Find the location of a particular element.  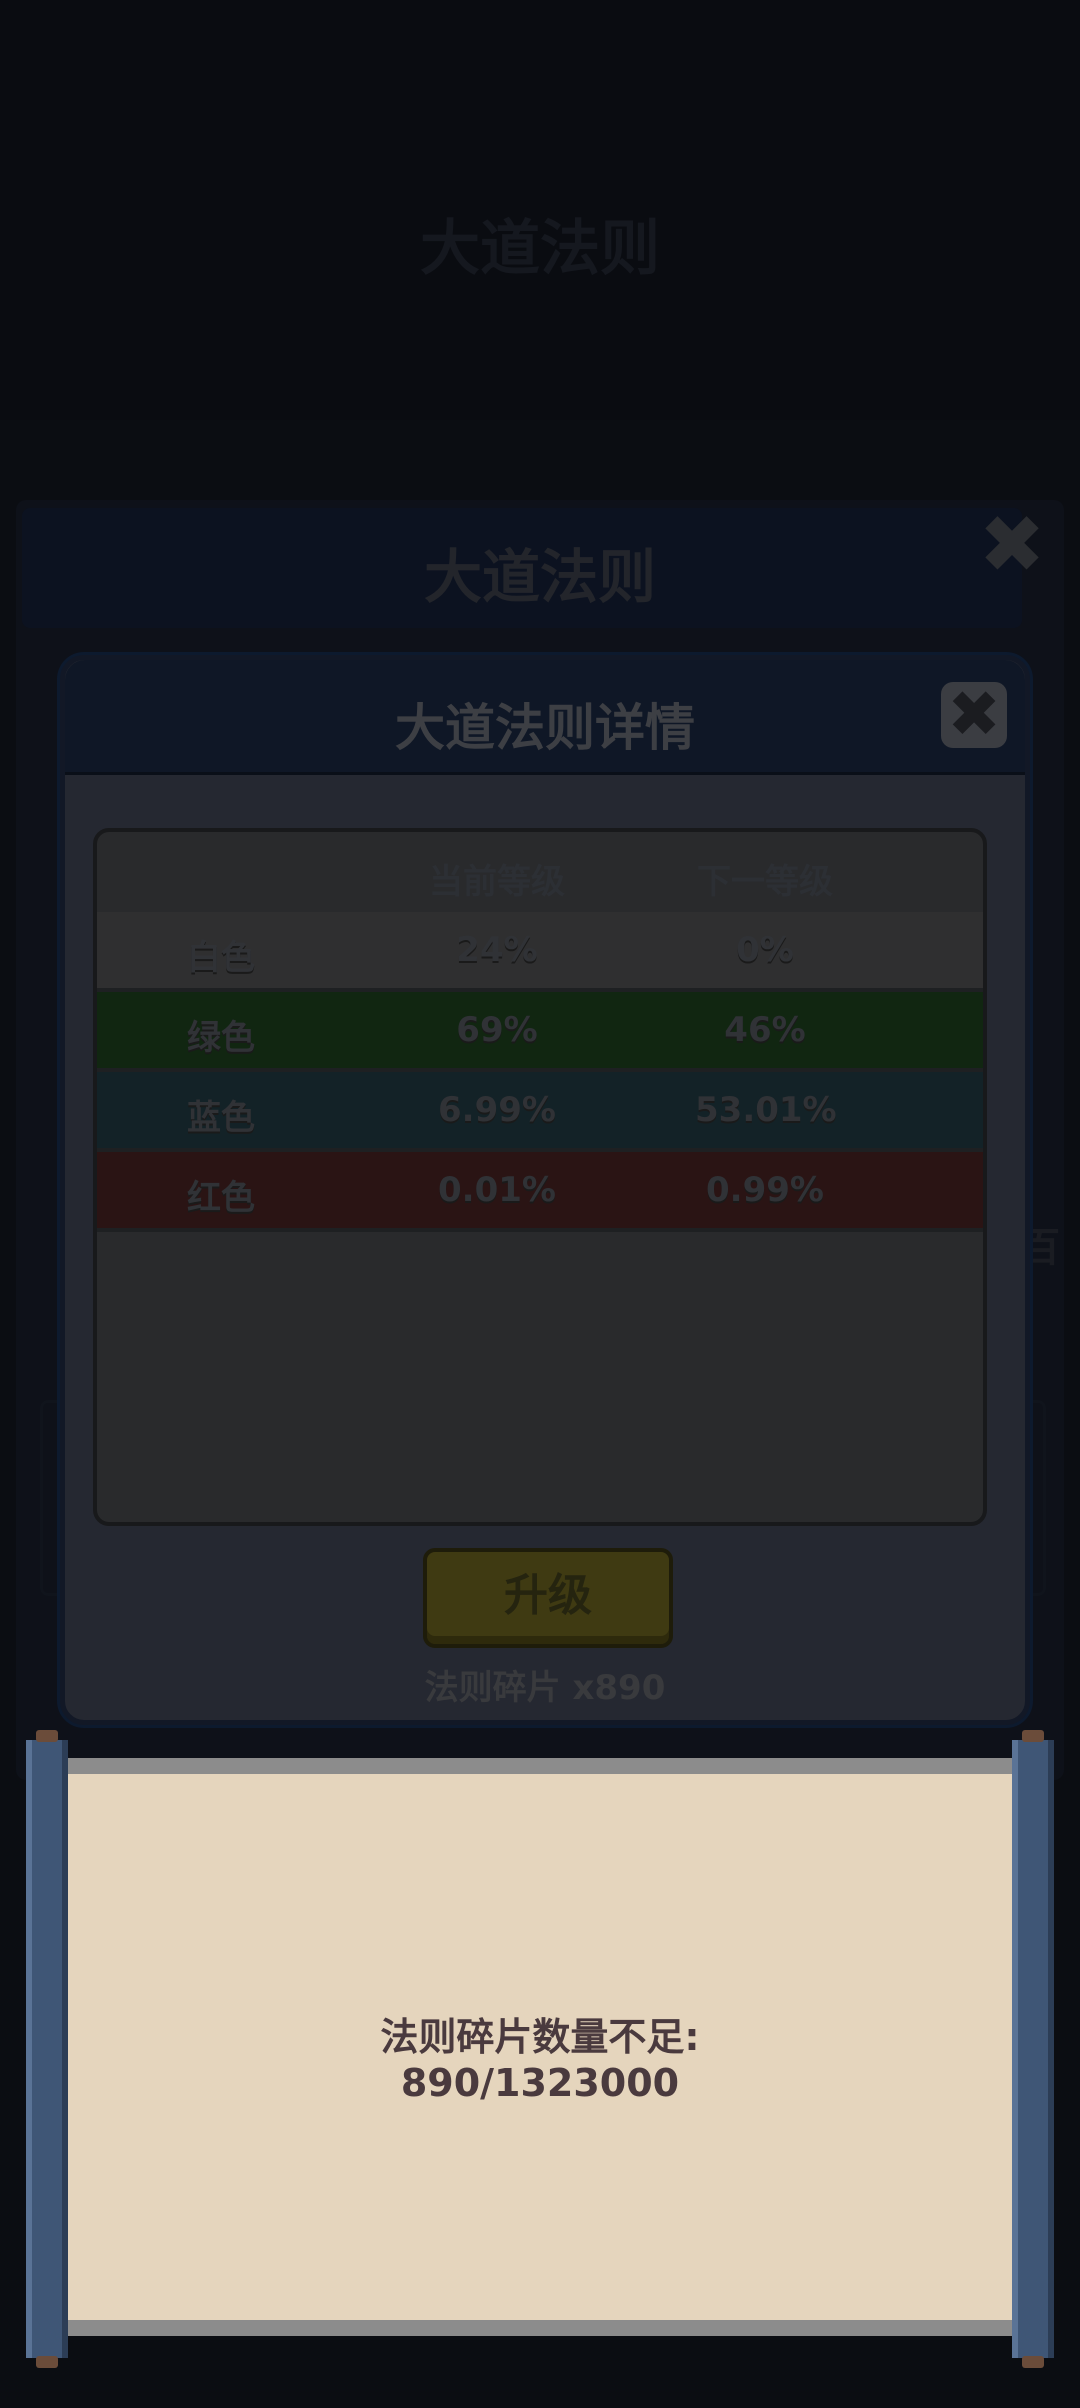

table-row-green: 绿色 69% 46% is located at coordinates (540, 1032).